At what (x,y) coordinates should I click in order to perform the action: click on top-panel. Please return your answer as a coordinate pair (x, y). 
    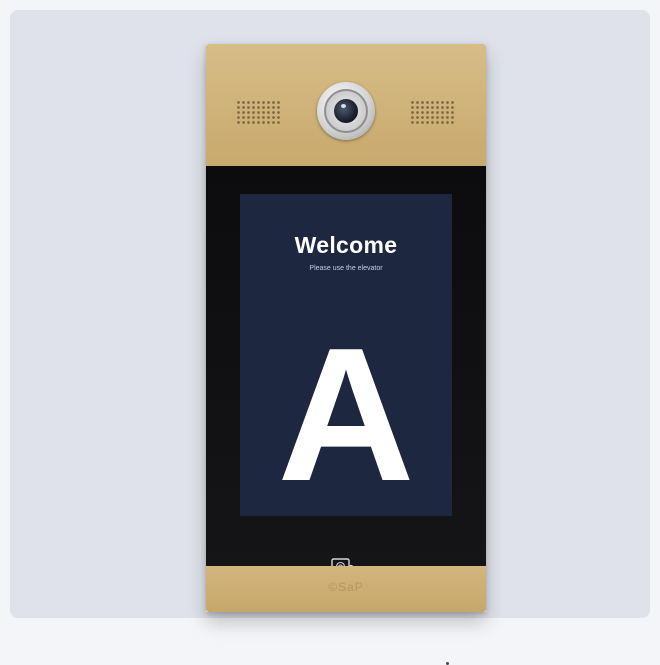
    Looking at the image, I should click on (346, 105).